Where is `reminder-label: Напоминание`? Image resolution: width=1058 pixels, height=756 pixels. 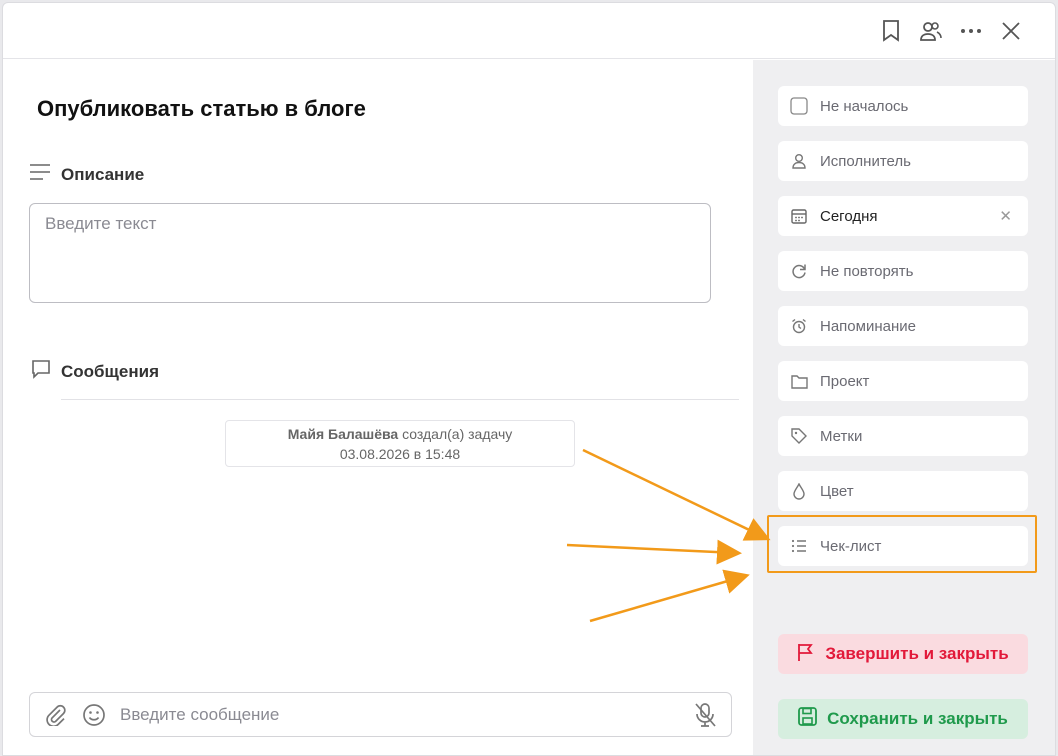
reminder-label: Напоминание is located at coordinates (868, 326).